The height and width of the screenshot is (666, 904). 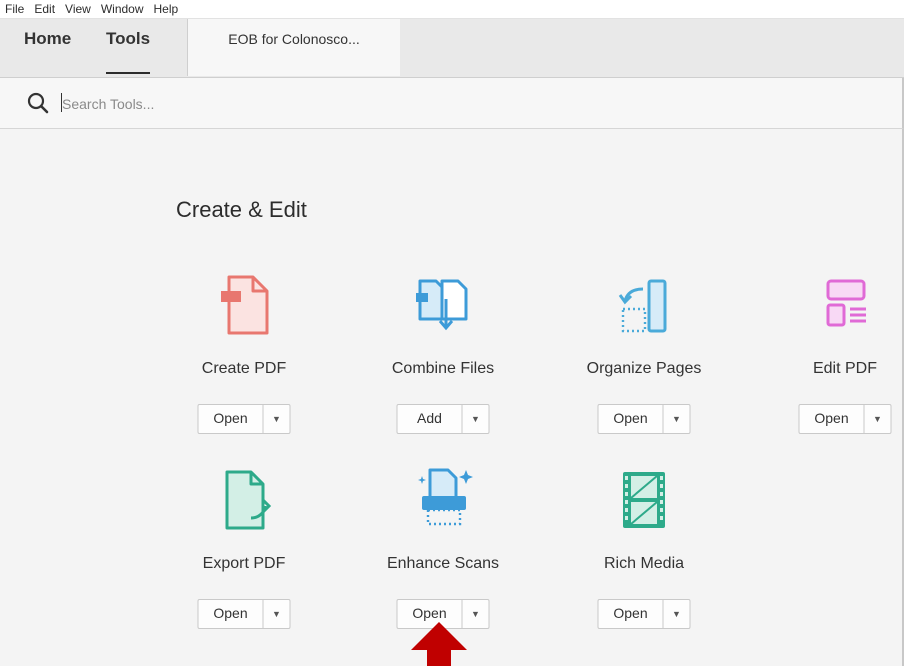 What do you see at coordinates (439, 644) in the screenshot?
I see `annotation-arrow-icon` at bounding box center [439, 644].